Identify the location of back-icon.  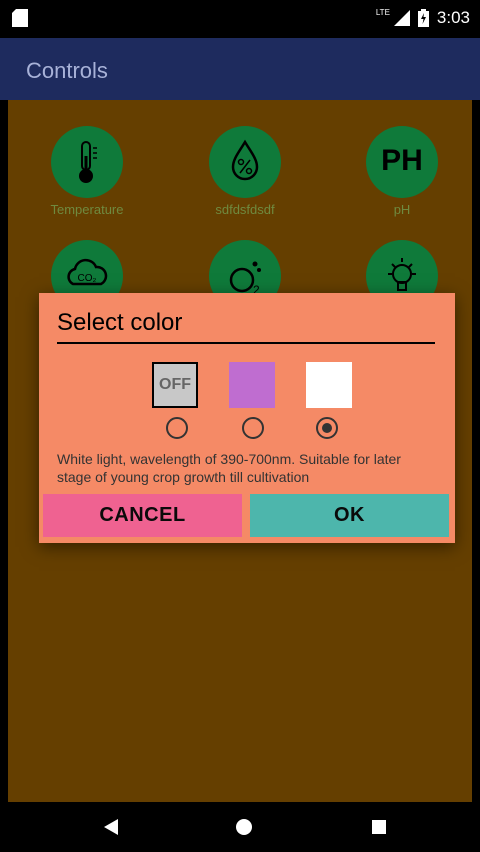
(111, 827).